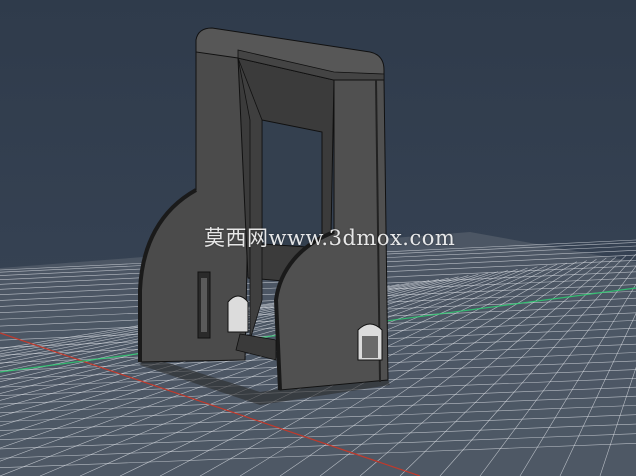 This screenshot has width=636, height=476. Describe the element at coordinates (238, 314) in the screenshot. I see `left-notch-hole` at that location.